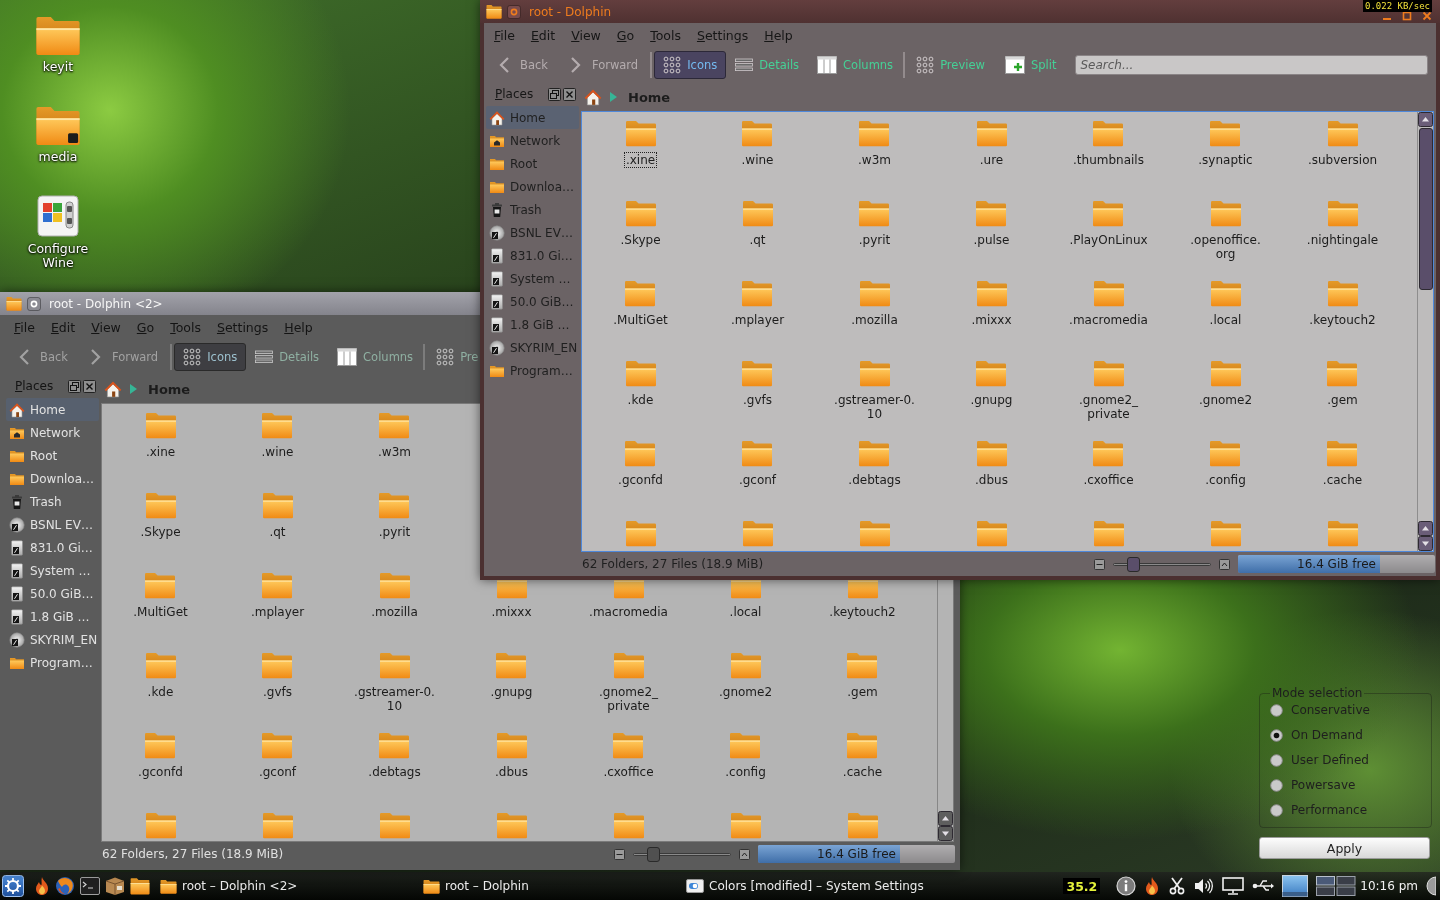 The image size is (1440, 900). Describe the element at coordinates (52, 639) in the screenshot. I see `places-item: SKYRIM_EN` at that location.